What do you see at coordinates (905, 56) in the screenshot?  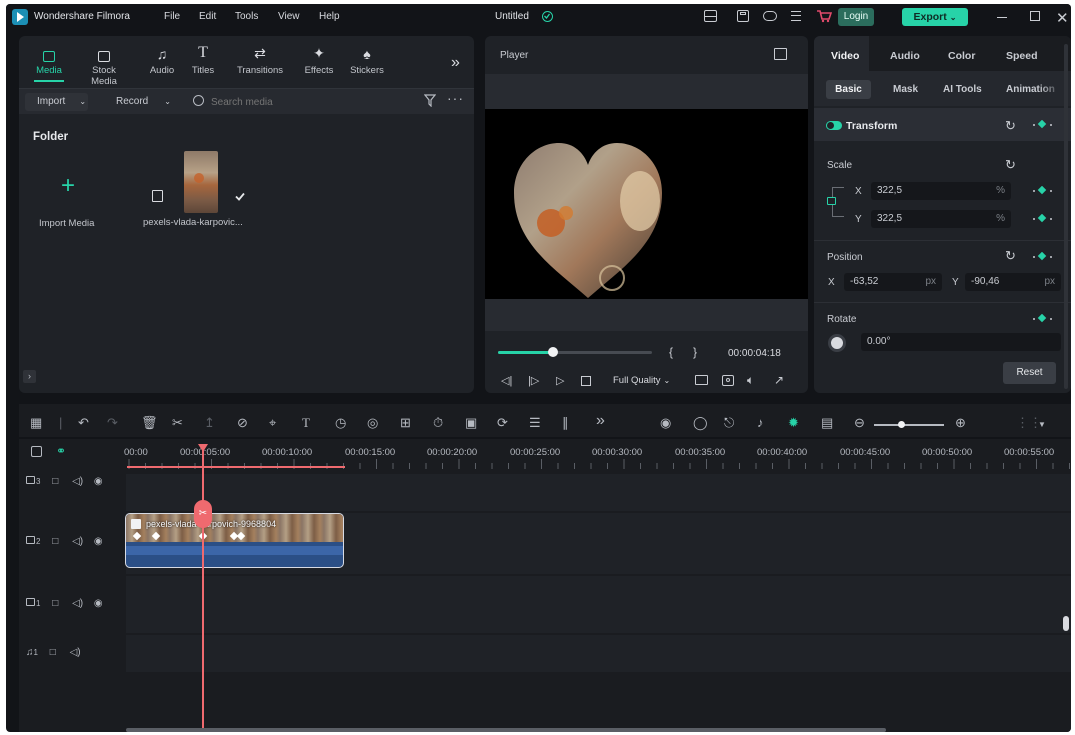 I see `tab-audio: Audio` at bounding box center [905, 56].